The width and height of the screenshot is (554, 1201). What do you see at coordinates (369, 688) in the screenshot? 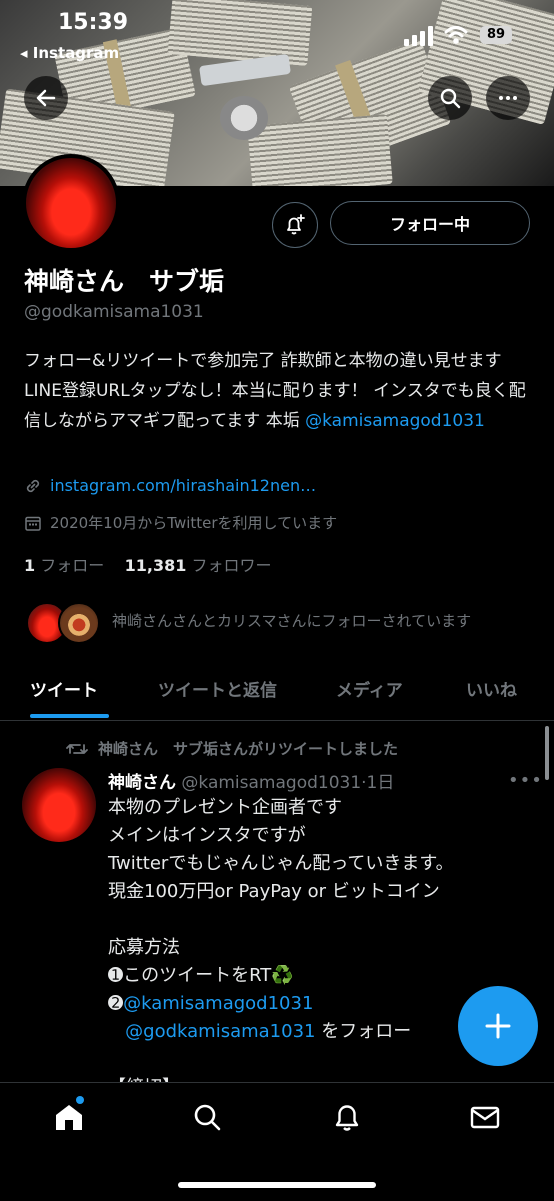
I see `tab-media: メディア` at bounding box center [369, 688].